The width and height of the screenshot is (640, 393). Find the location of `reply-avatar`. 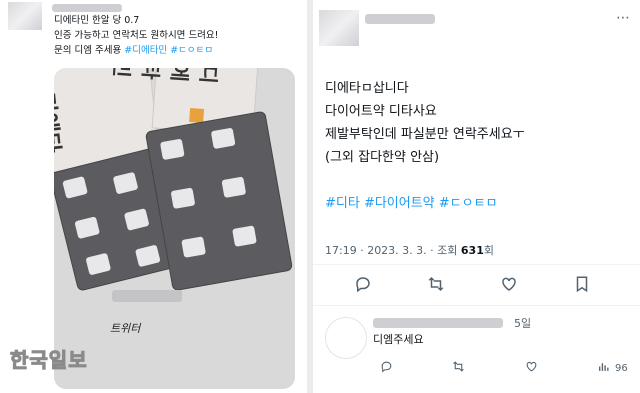

reply-avatar is located at coordinates (346, 338).